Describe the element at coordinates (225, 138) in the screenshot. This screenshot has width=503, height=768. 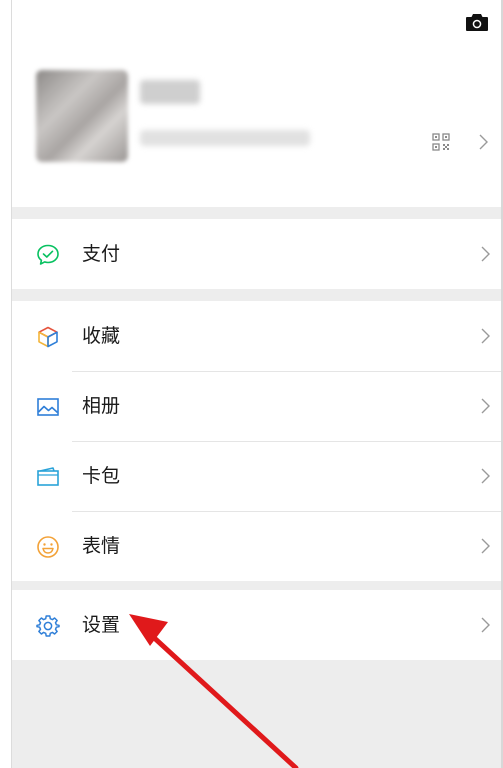
I see `profile-wechat-id` at that location.